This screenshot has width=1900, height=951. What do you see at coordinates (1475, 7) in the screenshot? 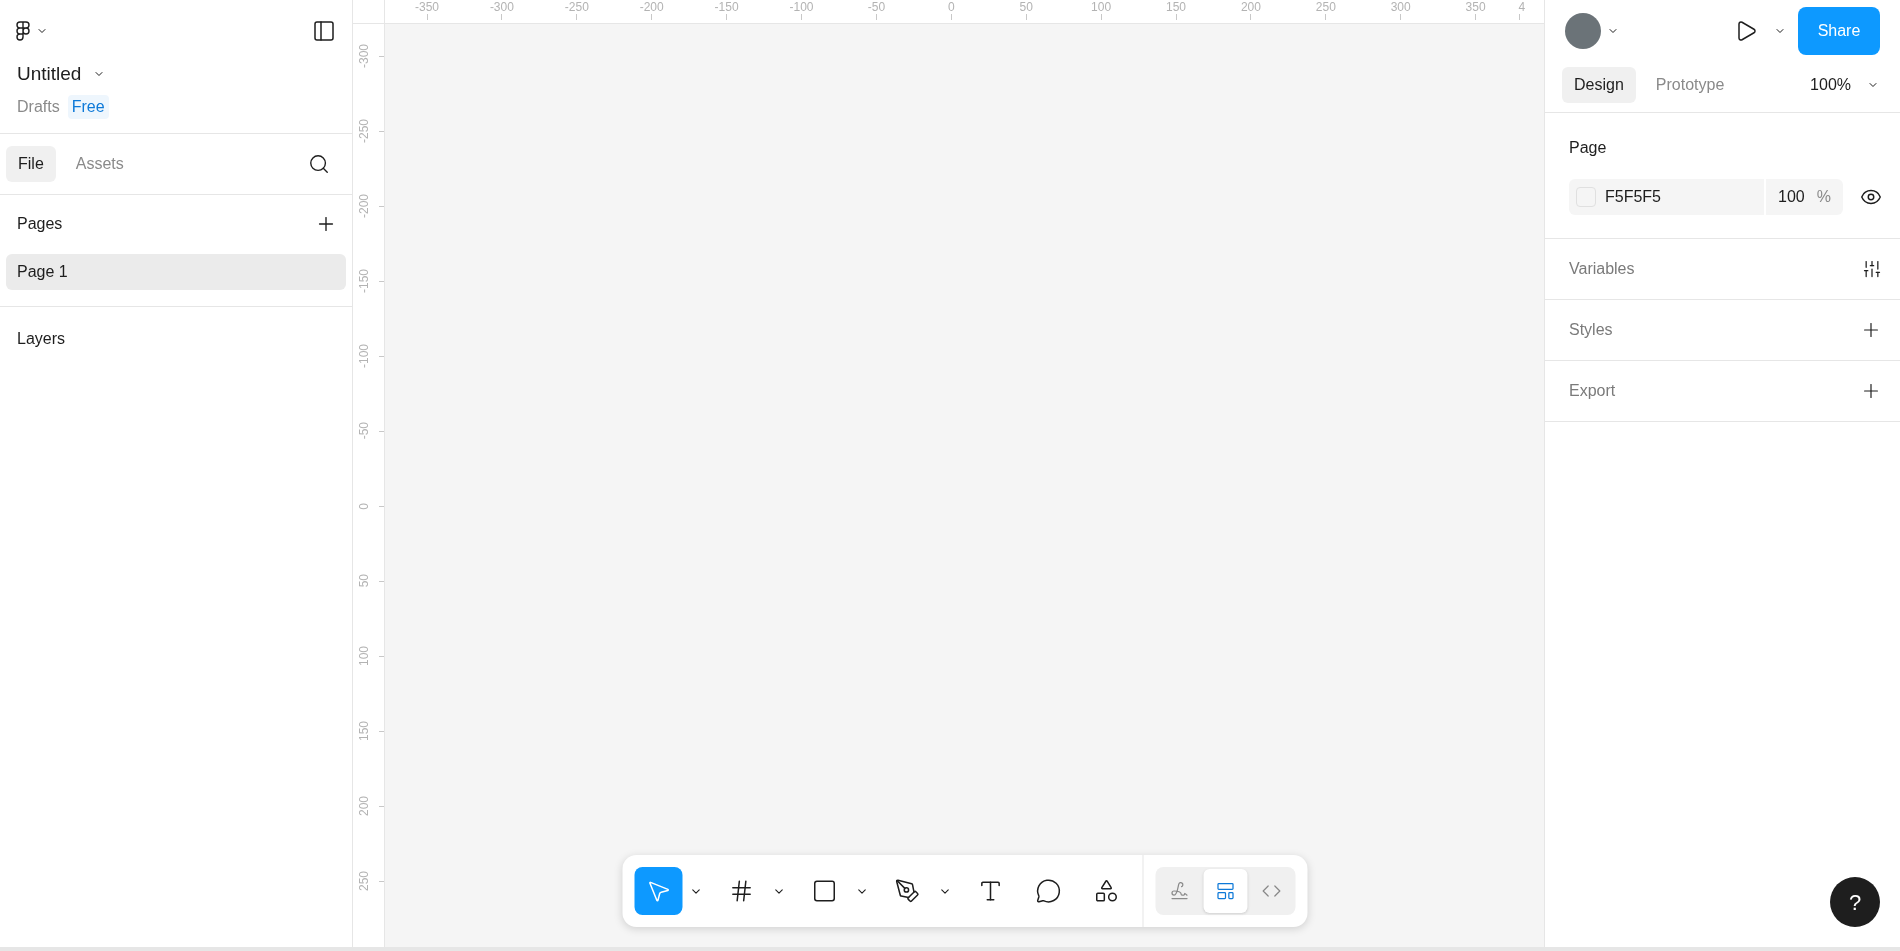
I see `ruler-label: 350` at bounding box center [1475, 7].